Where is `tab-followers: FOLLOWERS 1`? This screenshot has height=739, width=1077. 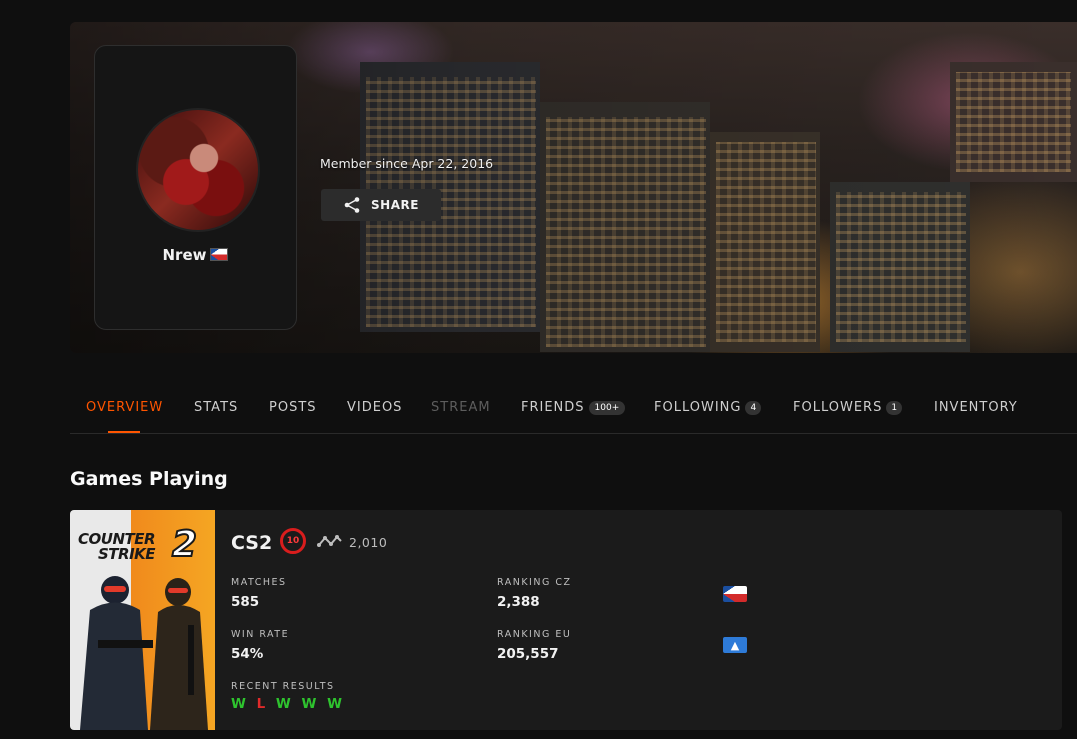 tab-followers: FOLLOWERS 1 is located at coordinates (848, 407).